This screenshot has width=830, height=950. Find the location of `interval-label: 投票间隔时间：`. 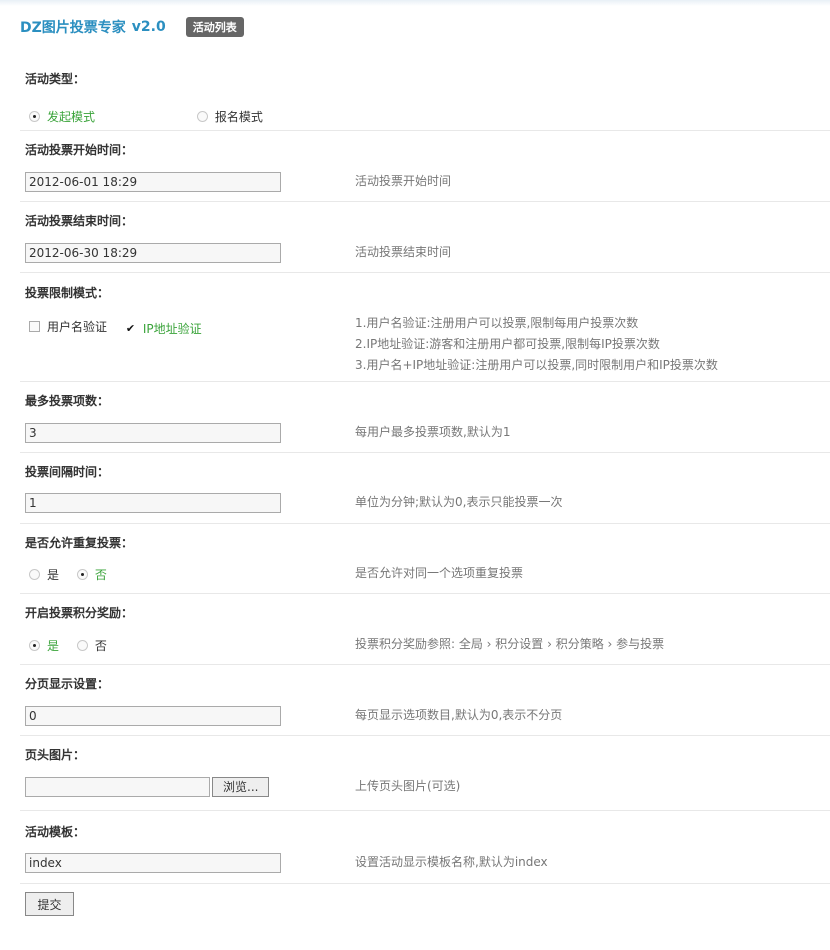

interval-label: 投票间隔时间： is located at coordinates (67, 472).